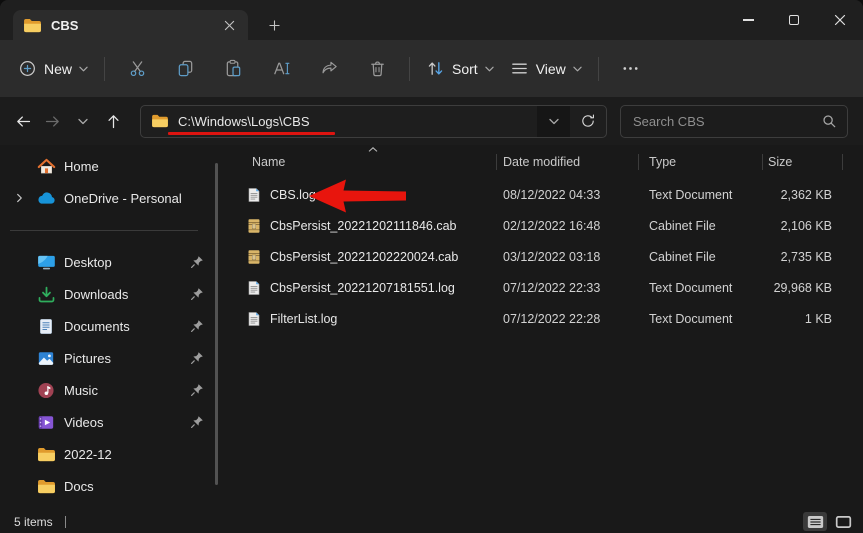 Image resolution: width=863 pixels, height=533 pixels. I want to click on large-icons-view-button, so click(843, 521).